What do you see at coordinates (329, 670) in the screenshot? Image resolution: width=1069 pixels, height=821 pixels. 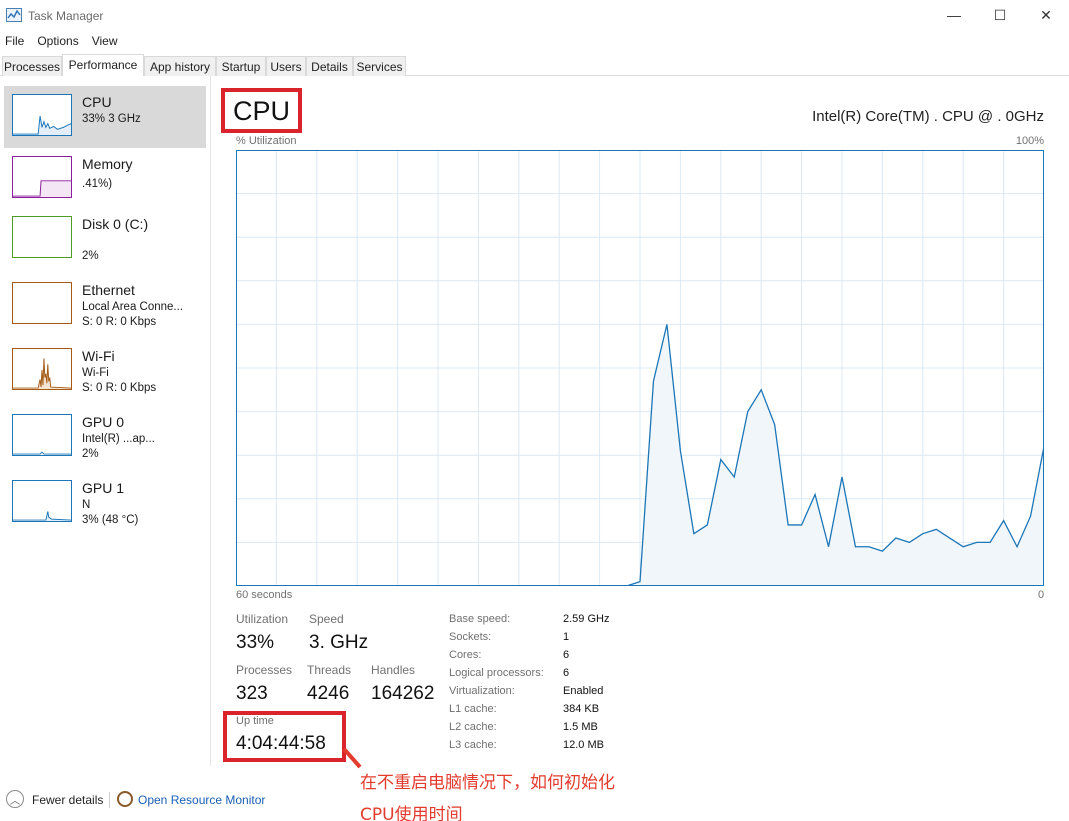 I see `threads-label: Threads` at bounding box center [329, 670].